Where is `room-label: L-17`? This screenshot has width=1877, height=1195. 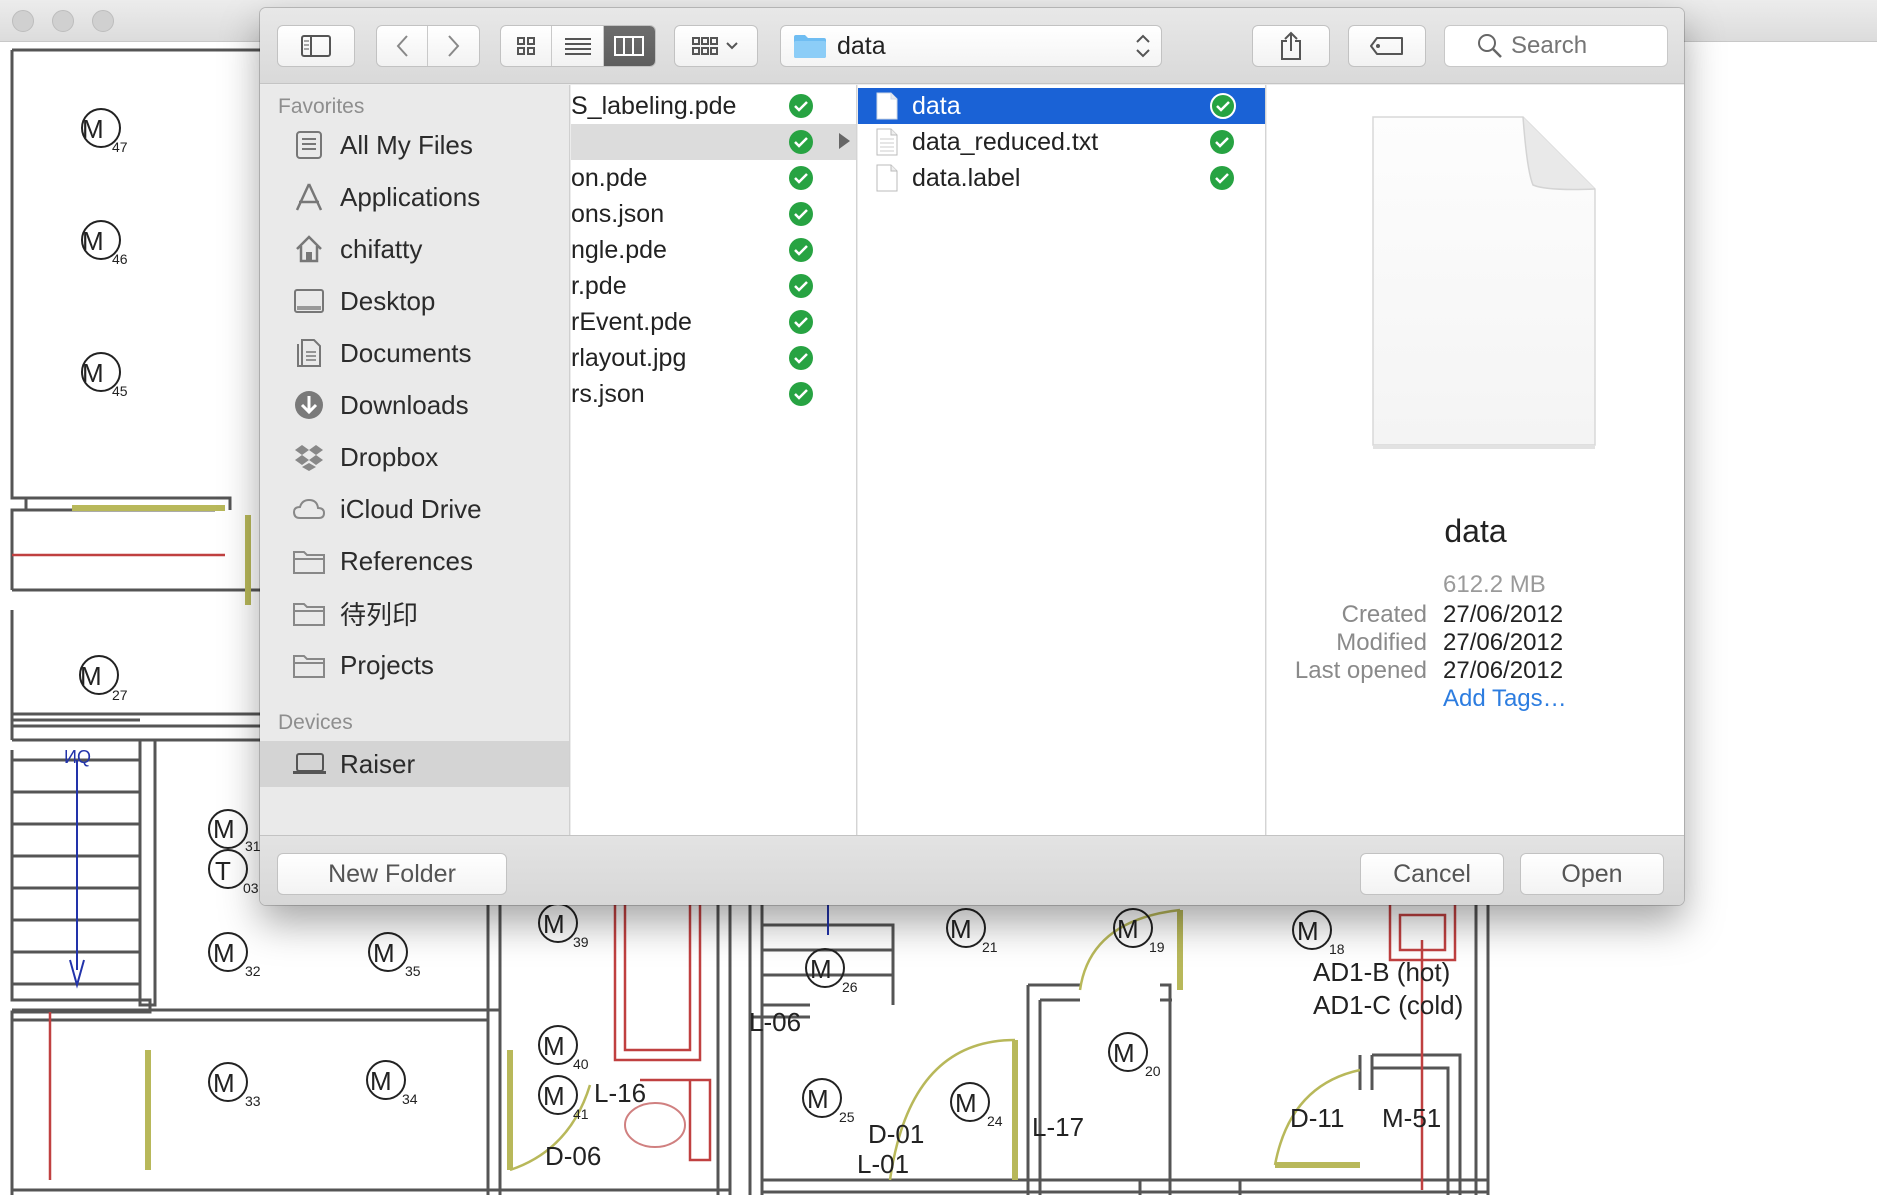
room-label: L-17 is located at coordinates (1058, 1127).